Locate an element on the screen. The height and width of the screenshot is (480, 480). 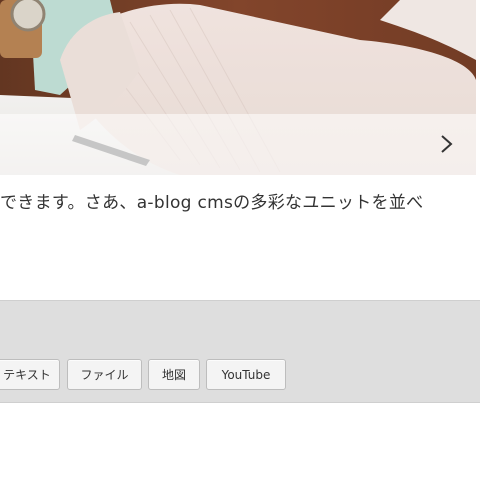
slider-next-button is located at coordinates (447, 144).